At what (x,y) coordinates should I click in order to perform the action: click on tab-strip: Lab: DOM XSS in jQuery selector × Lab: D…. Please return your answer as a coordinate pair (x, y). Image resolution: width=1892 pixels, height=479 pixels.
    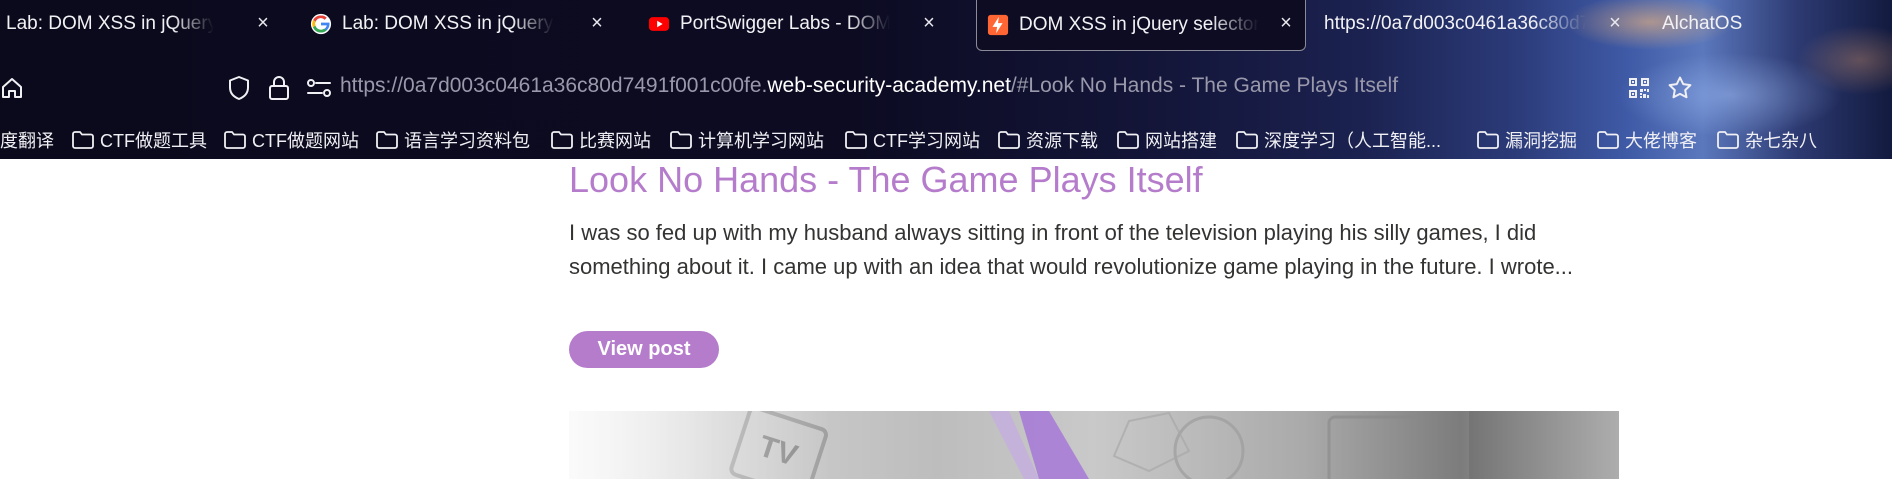
    Looking at the image, I should click on (946, 25).